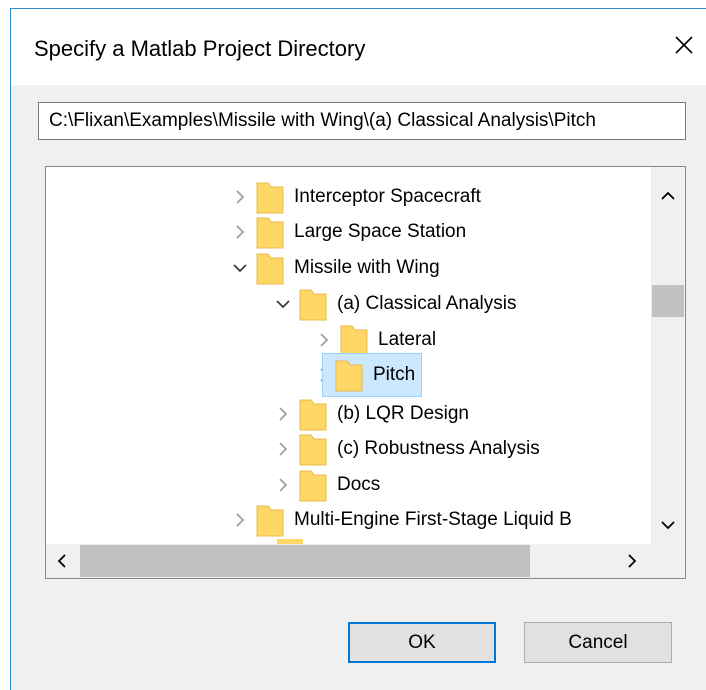  I want to click on tree-item-multi-engine: Multi-Engine First-Stage Liquid B, so click(401, 520).